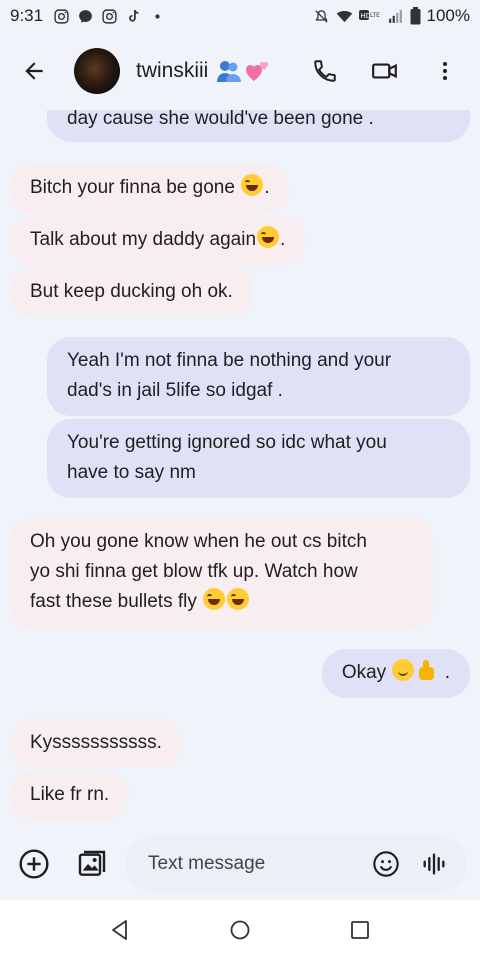 The image size is (480, 960). Describe the element at coordinates (220, 119) in the screenshot. I see `message-text: day cause she would've been gone .` at that location.